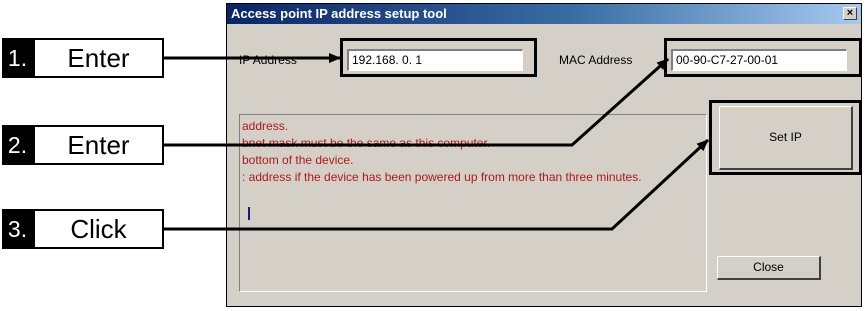 Image resolution: width=866 pixels, height=311 pixels. Describe the element at coordinates (268, 60) in the screenshot. I see `ip-address-label: IP Address` at that location.